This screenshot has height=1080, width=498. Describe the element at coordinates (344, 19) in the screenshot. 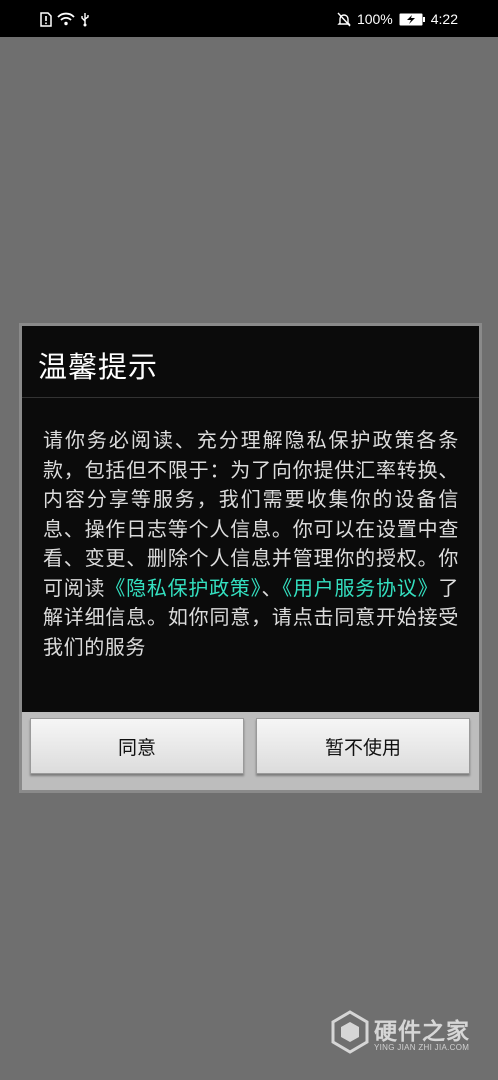

I see `mute-bell-icon` at that location.